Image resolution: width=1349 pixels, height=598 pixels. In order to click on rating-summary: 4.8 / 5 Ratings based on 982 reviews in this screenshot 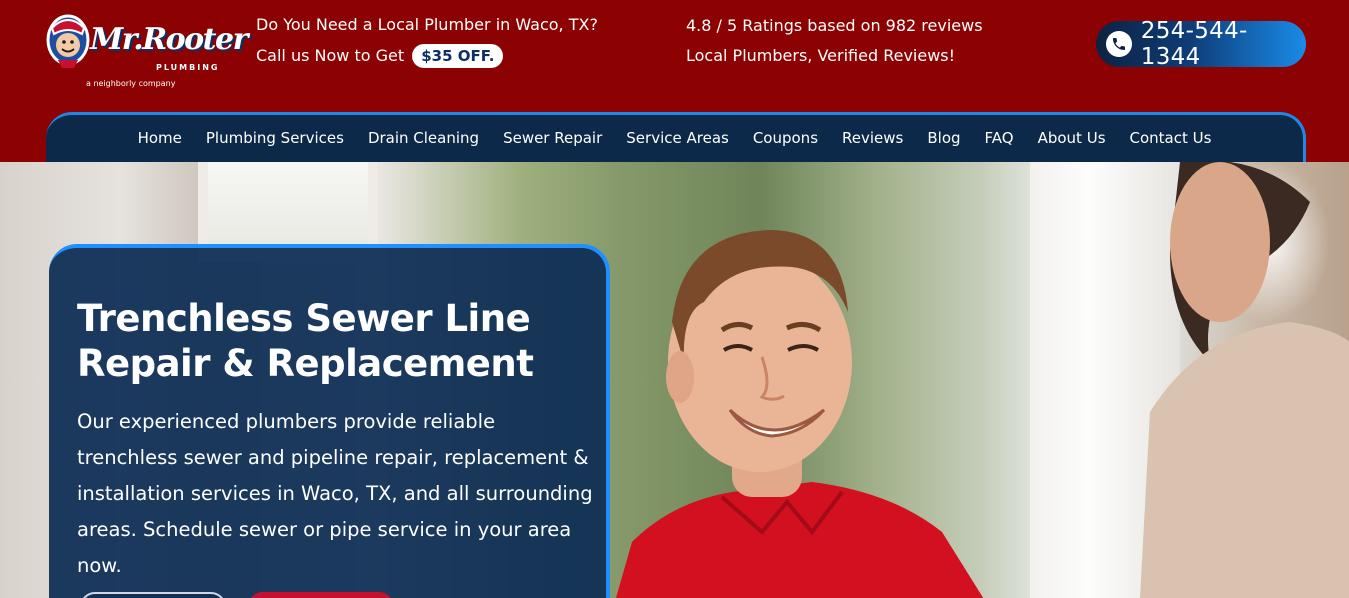, I will do `click(834, 25)`.